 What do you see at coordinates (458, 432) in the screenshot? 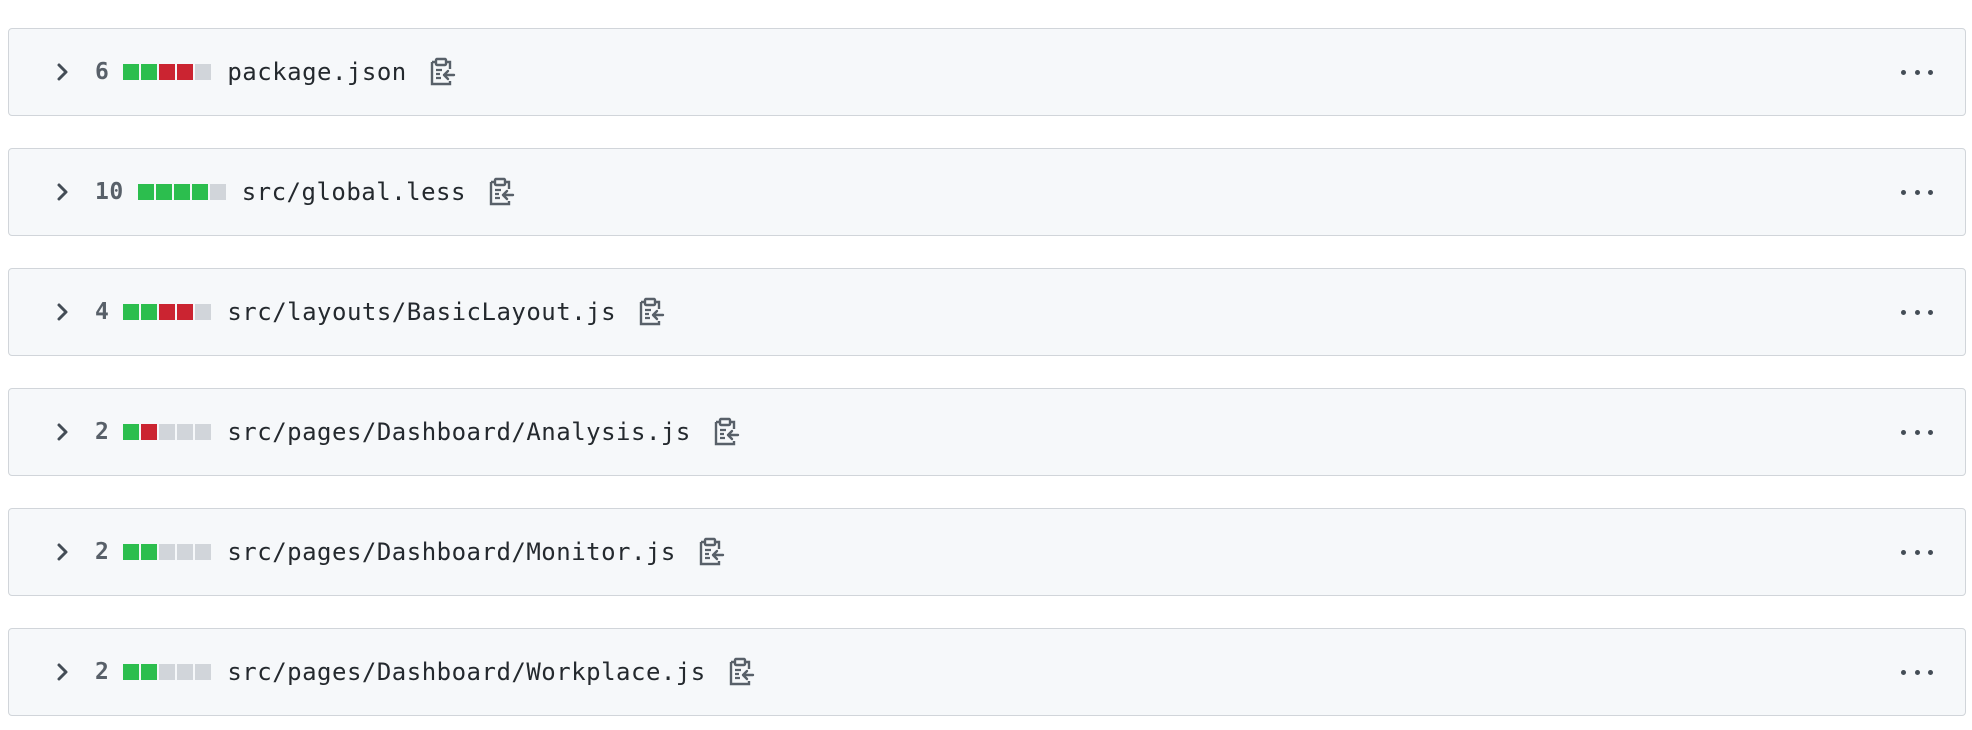
I see `file-path: src/pages/Dashboard/Analysis.js` at bounding box center [458, 432].